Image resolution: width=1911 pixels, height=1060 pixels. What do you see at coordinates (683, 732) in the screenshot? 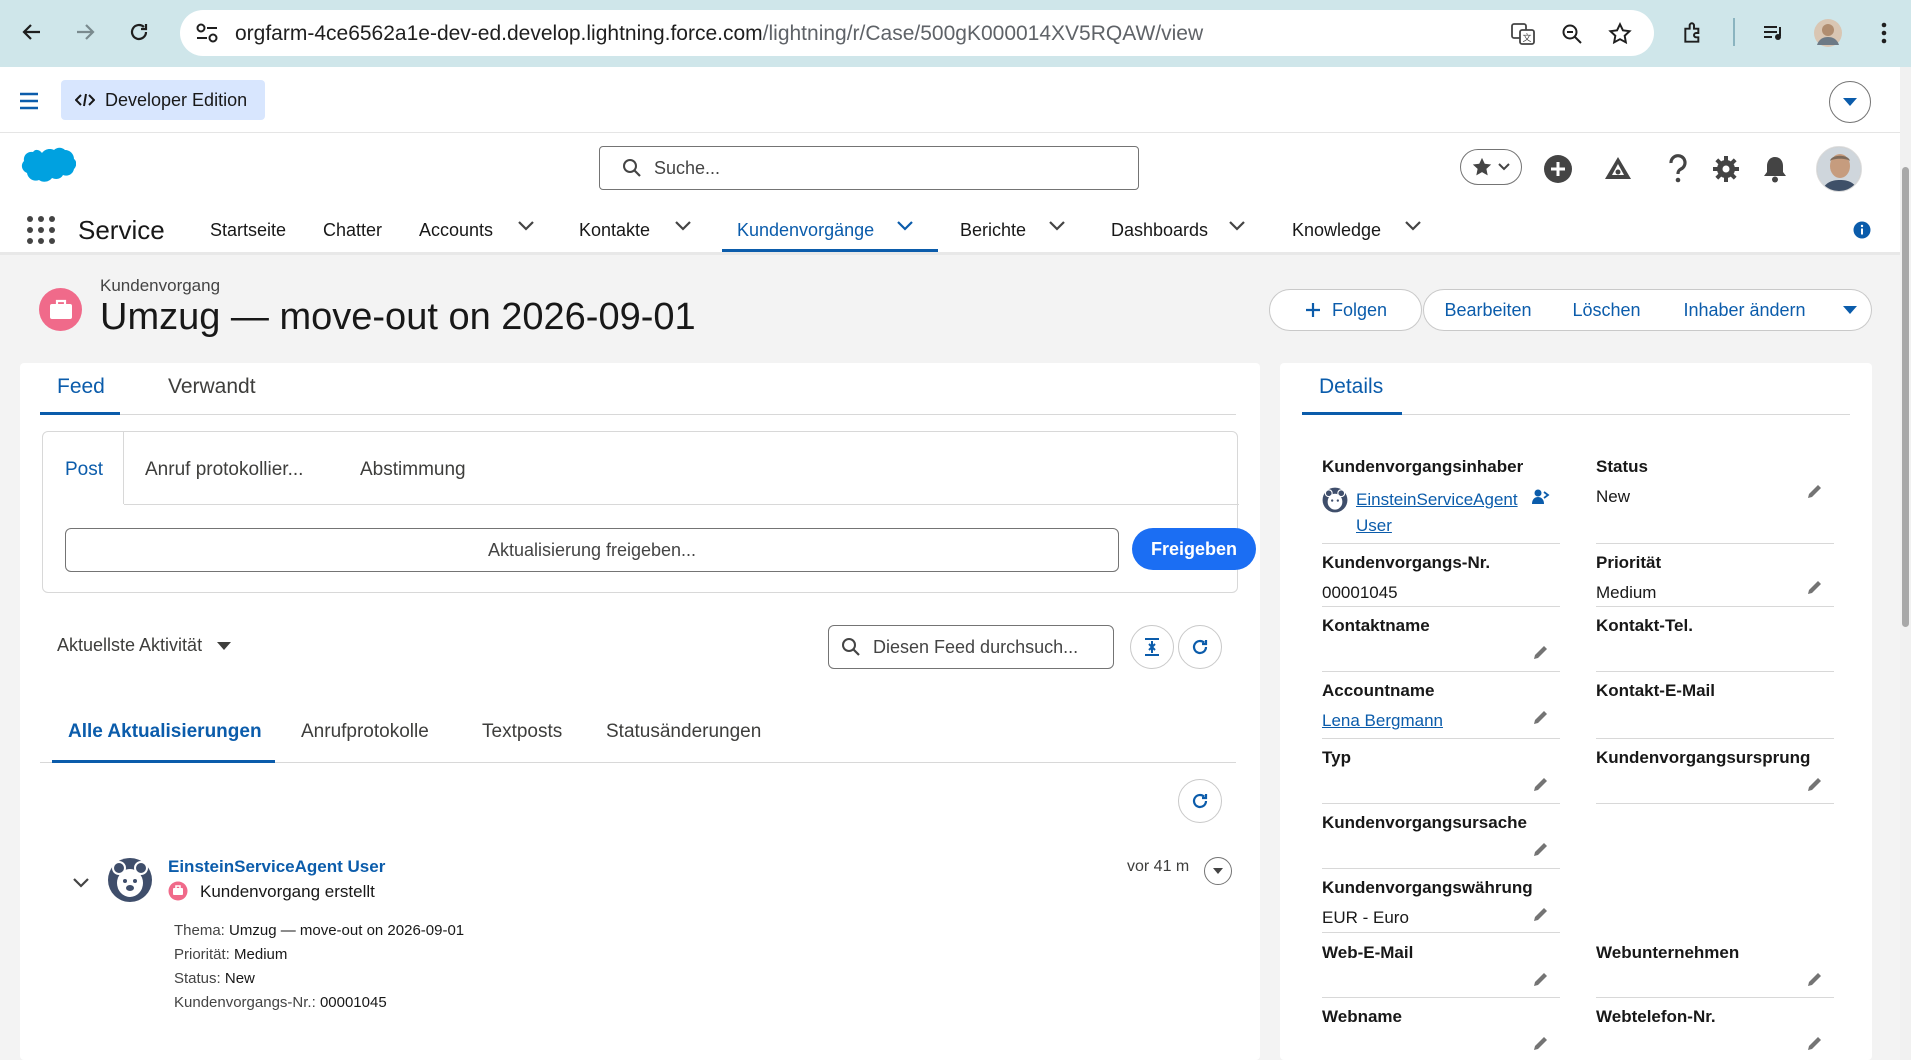
I see `feed-tab-status-changes: Statusänderungen` at bounding box center [683, 732].